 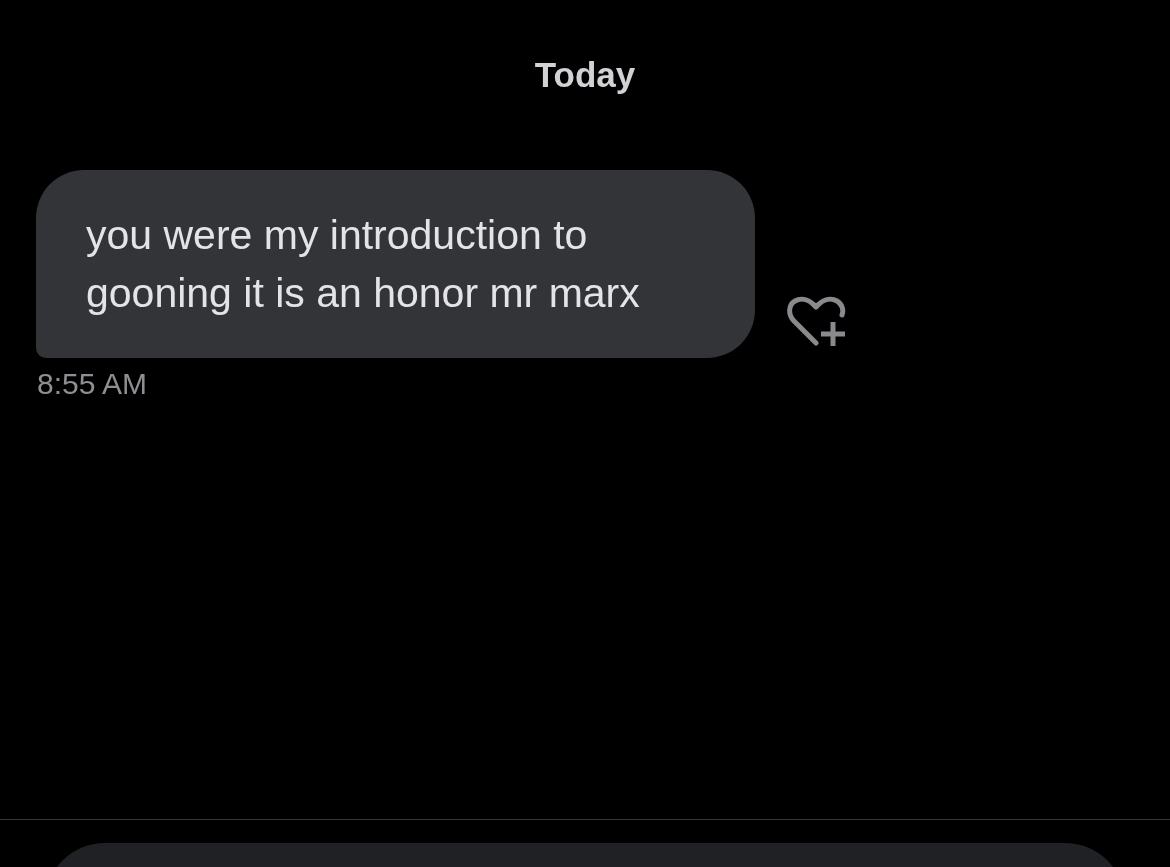 What do you see at coordinates (363, 264) in the screenshot?
I see `message-text: you were my introduction to gooning it is an honor mr marx` at bounding box center [363, 264].